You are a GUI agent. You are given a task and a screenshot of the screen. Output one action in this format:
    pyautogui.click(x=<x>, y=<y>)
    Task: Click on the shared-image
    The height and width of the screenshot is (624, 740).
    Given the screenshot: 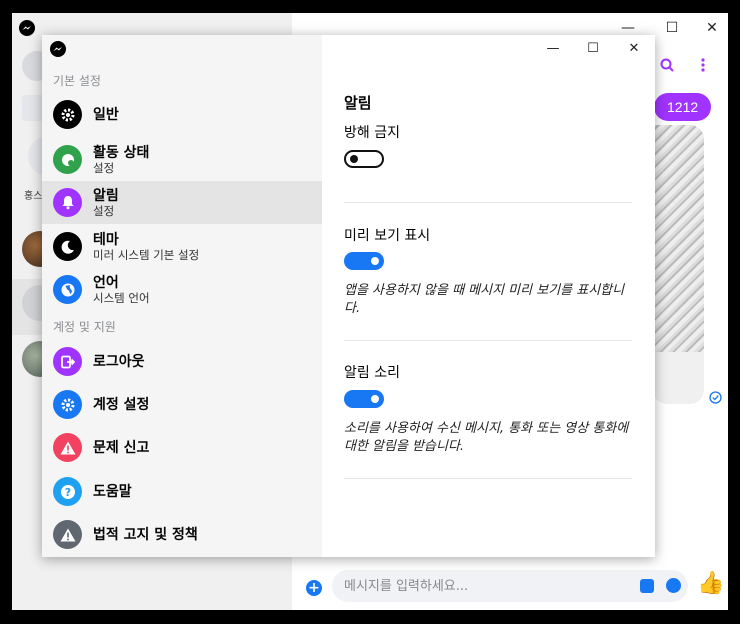 What is the action you would take?
    pyautogui.click(x=678, y=238)
    